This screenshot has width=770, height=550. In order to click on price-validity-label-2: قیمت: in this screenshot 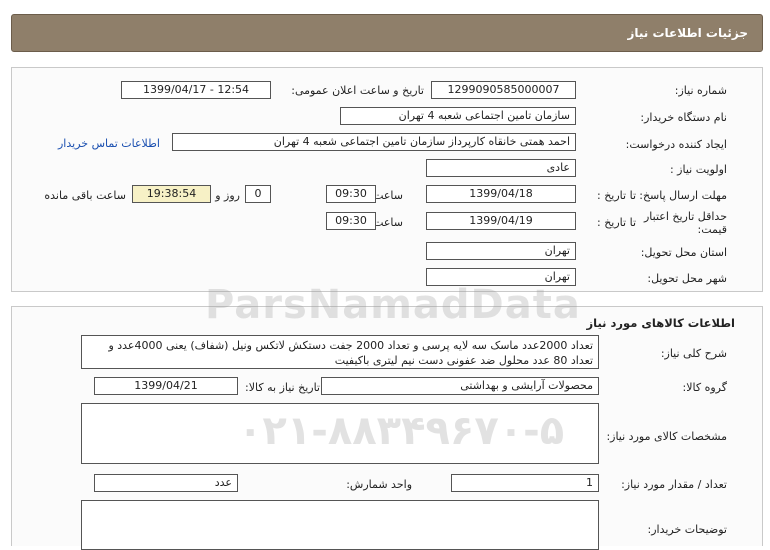, I will do `click(712, 229)`.